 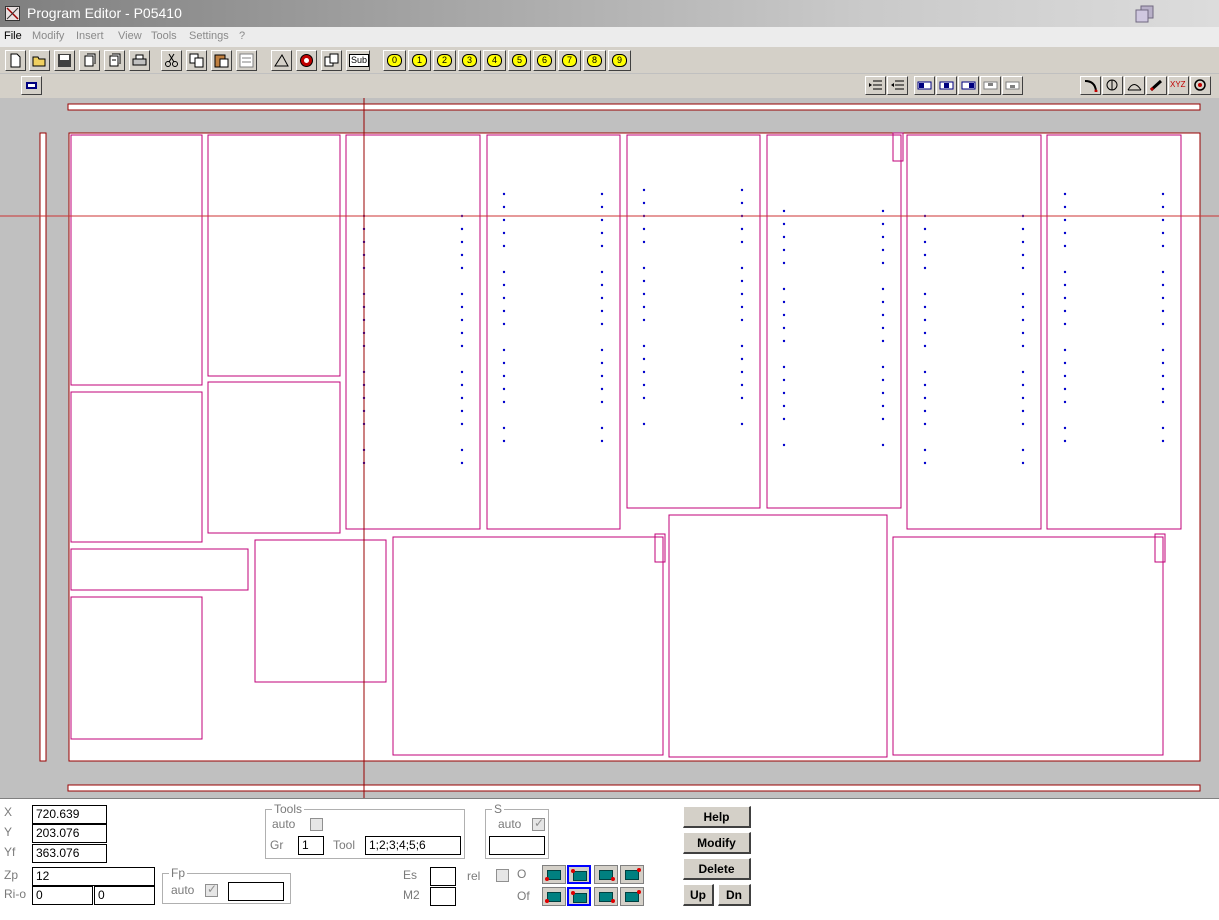 What do you see at coordinates (502, 875) in the screenshot?
I see `rel-checkbox` at bounding box center [502, 875].